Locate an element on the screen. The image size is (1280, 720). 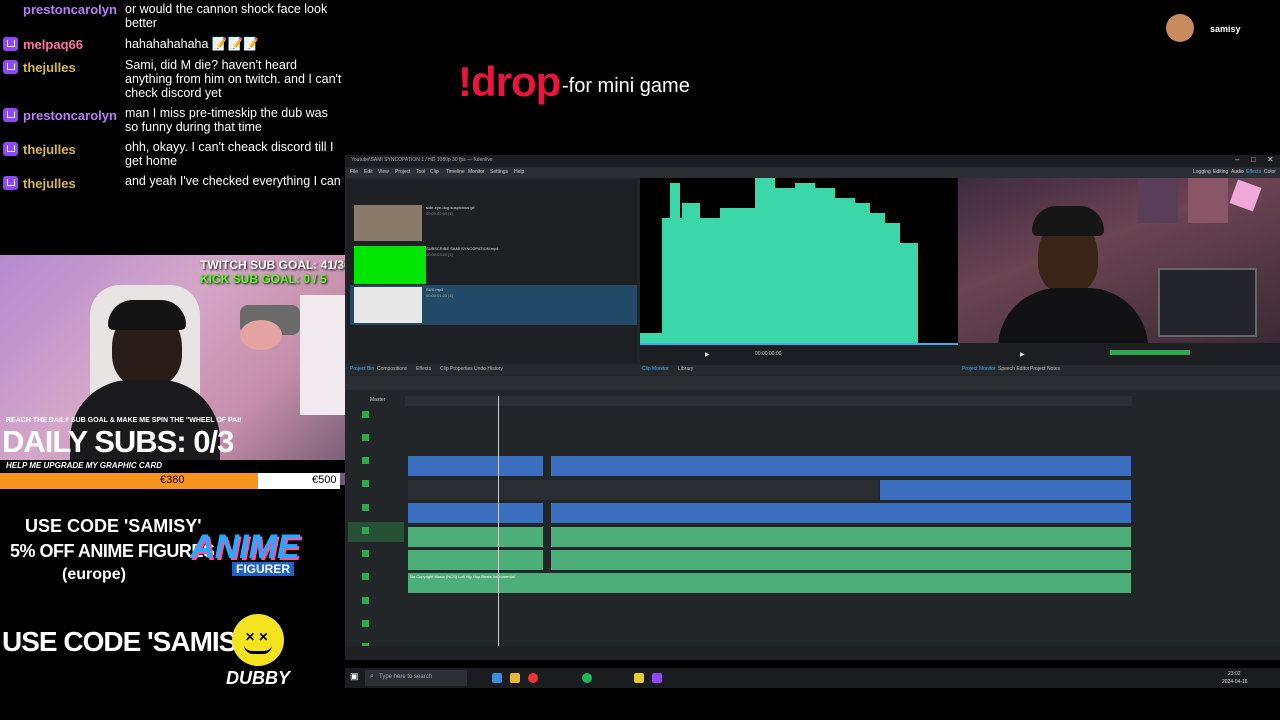
streamer-avatar is located at coordinates (1180, 28).